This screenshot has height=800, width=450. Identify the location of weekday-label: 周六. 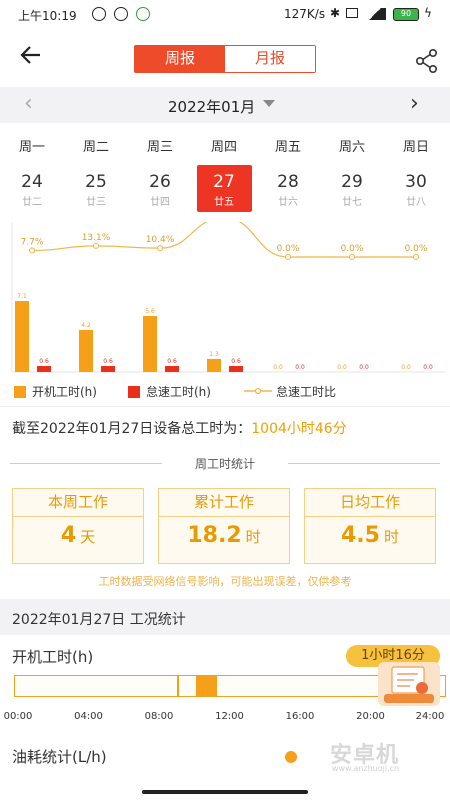
(351, 147).